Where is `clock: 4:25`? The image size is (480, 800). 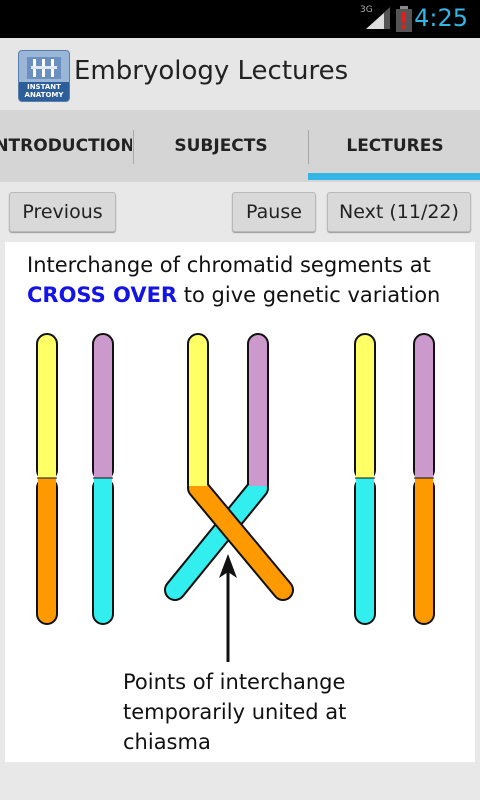 clock: 4:25 is located at coordinates (441, 18).